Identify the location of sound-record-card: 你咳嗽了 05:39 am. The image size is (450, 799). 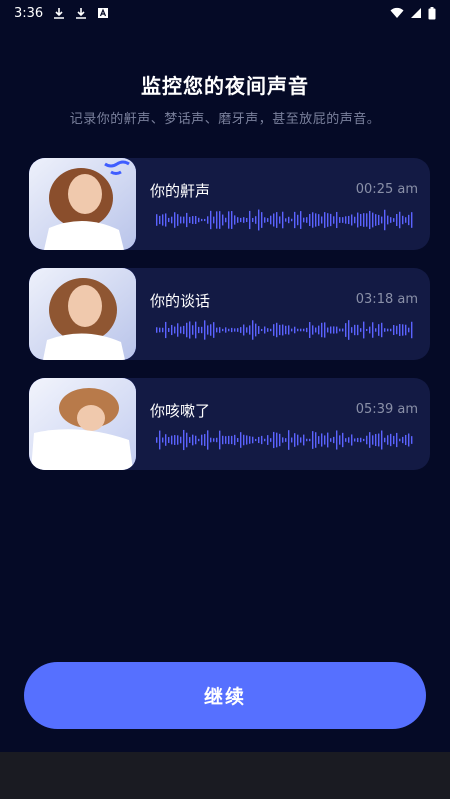
(229, 424).